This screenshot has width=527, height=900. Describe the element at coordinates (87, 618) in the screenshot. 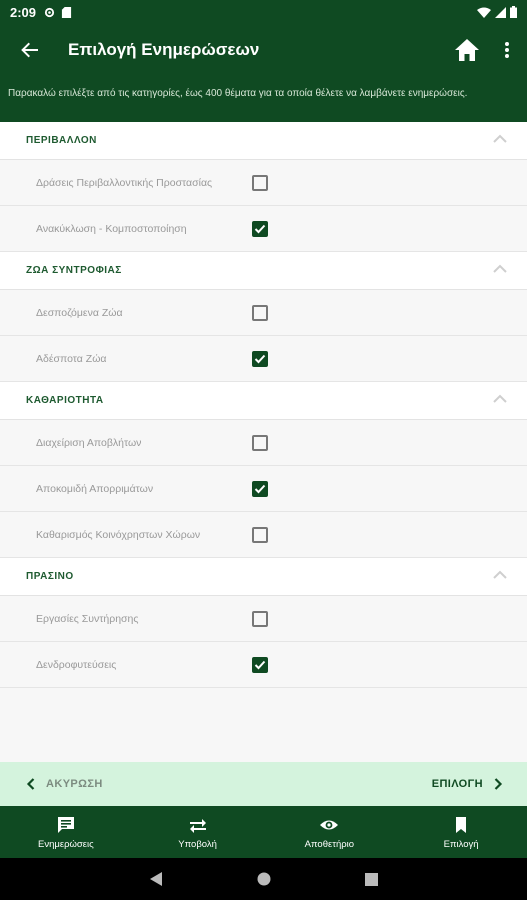

I see `item-label: Εργασίες Συντήρησης` at that location.